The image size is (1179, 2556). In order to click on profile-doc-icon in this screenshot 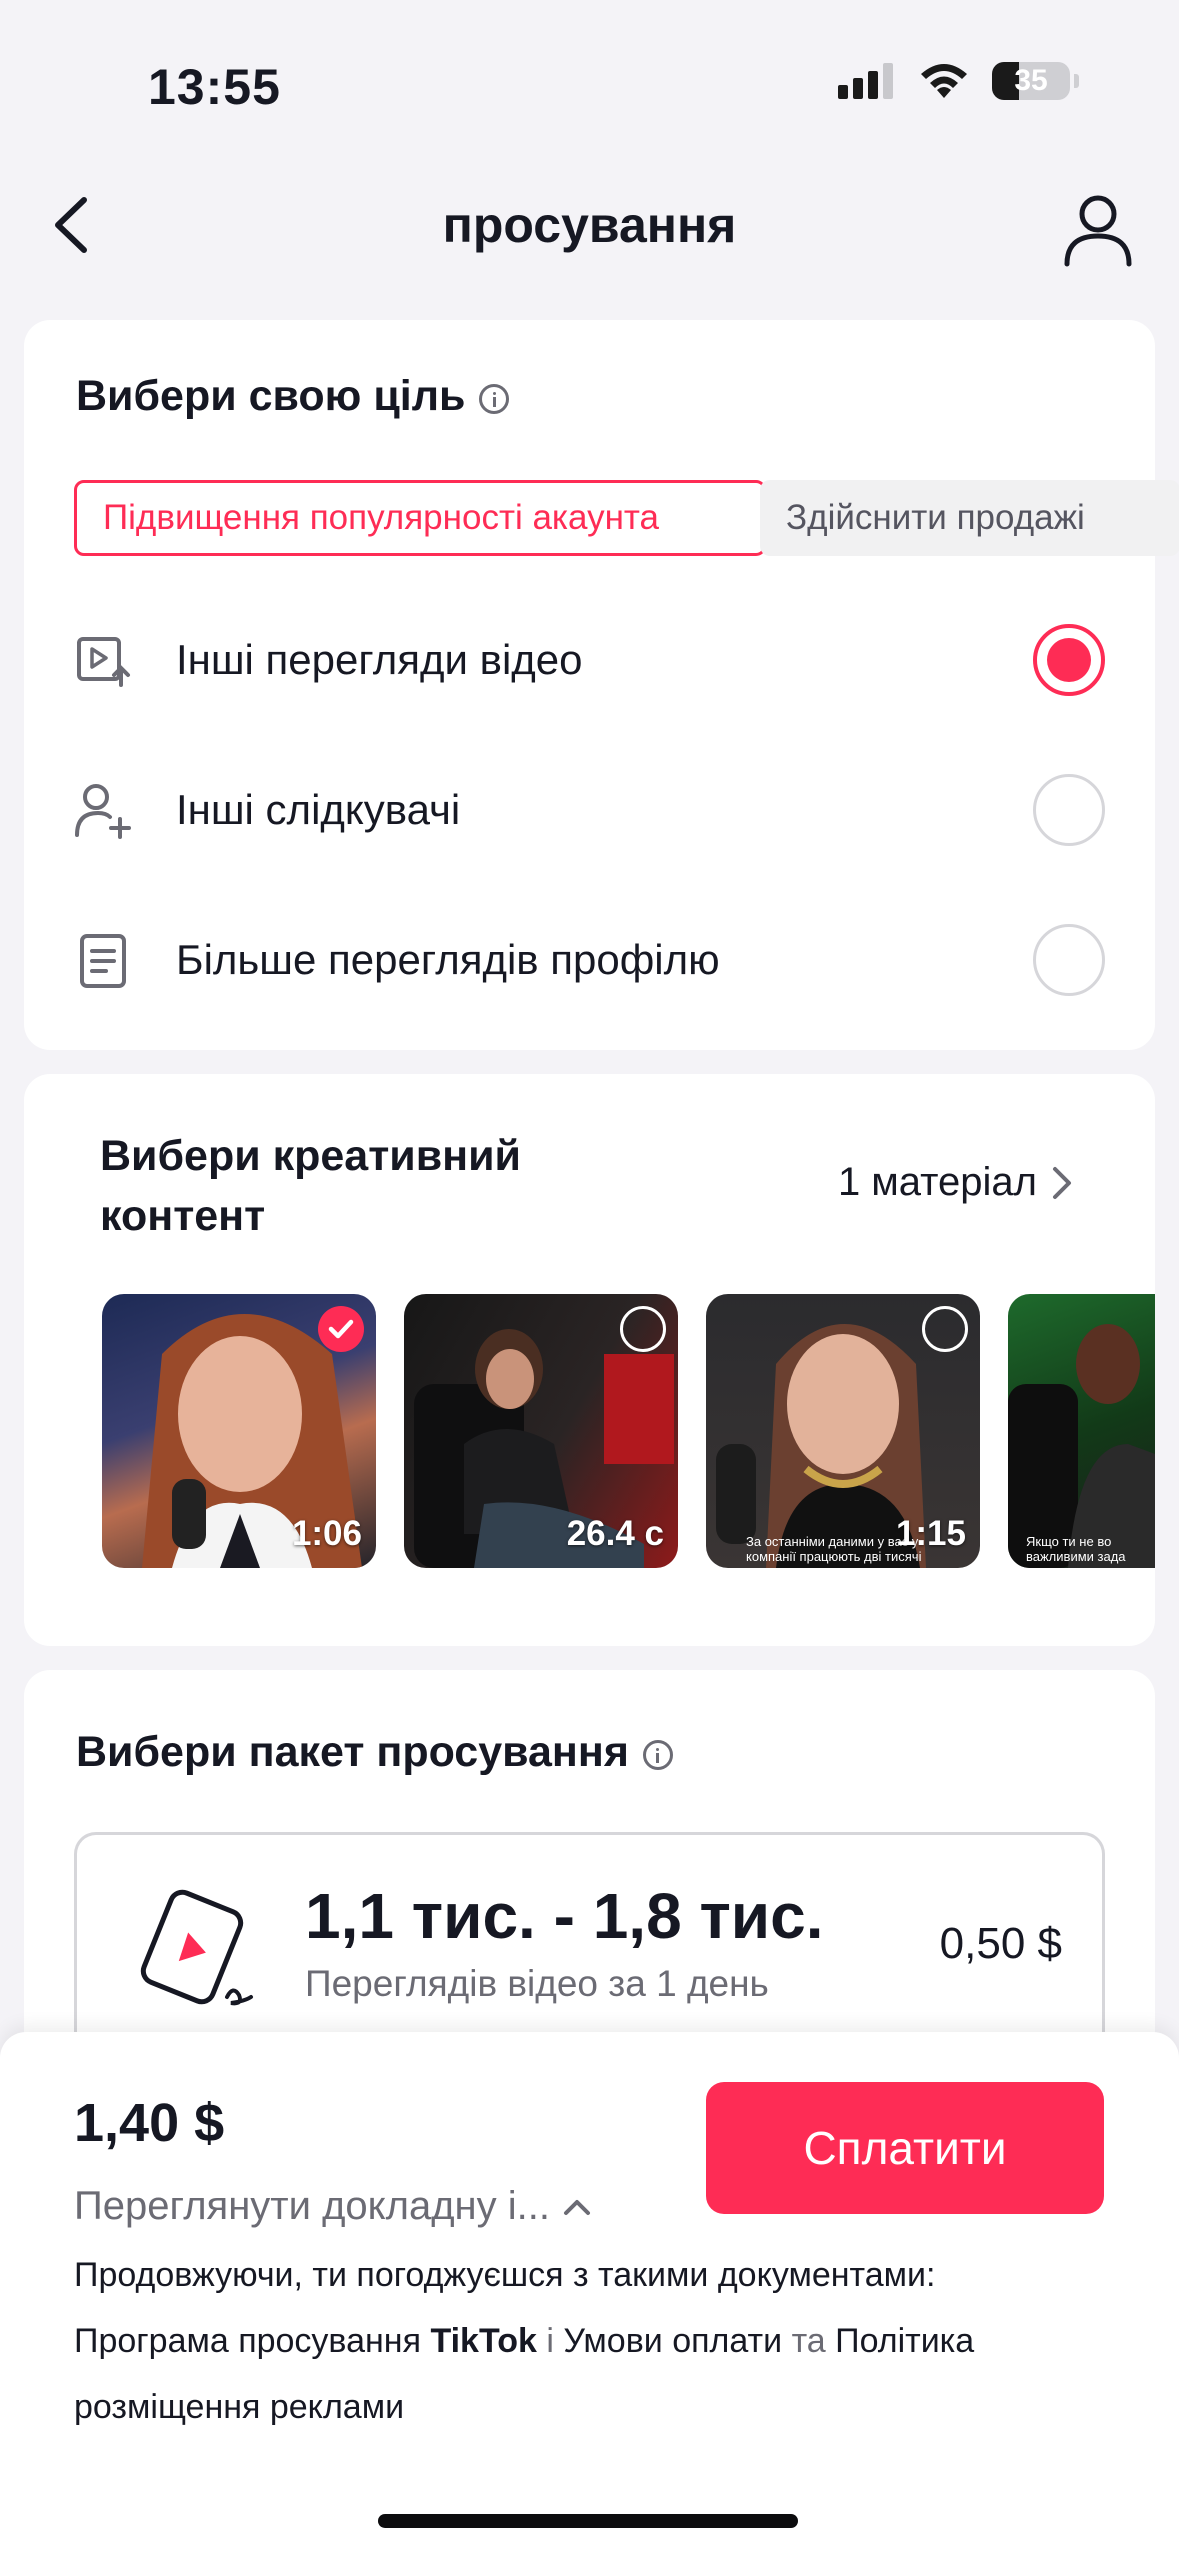, I will do `click(103, 961)`.